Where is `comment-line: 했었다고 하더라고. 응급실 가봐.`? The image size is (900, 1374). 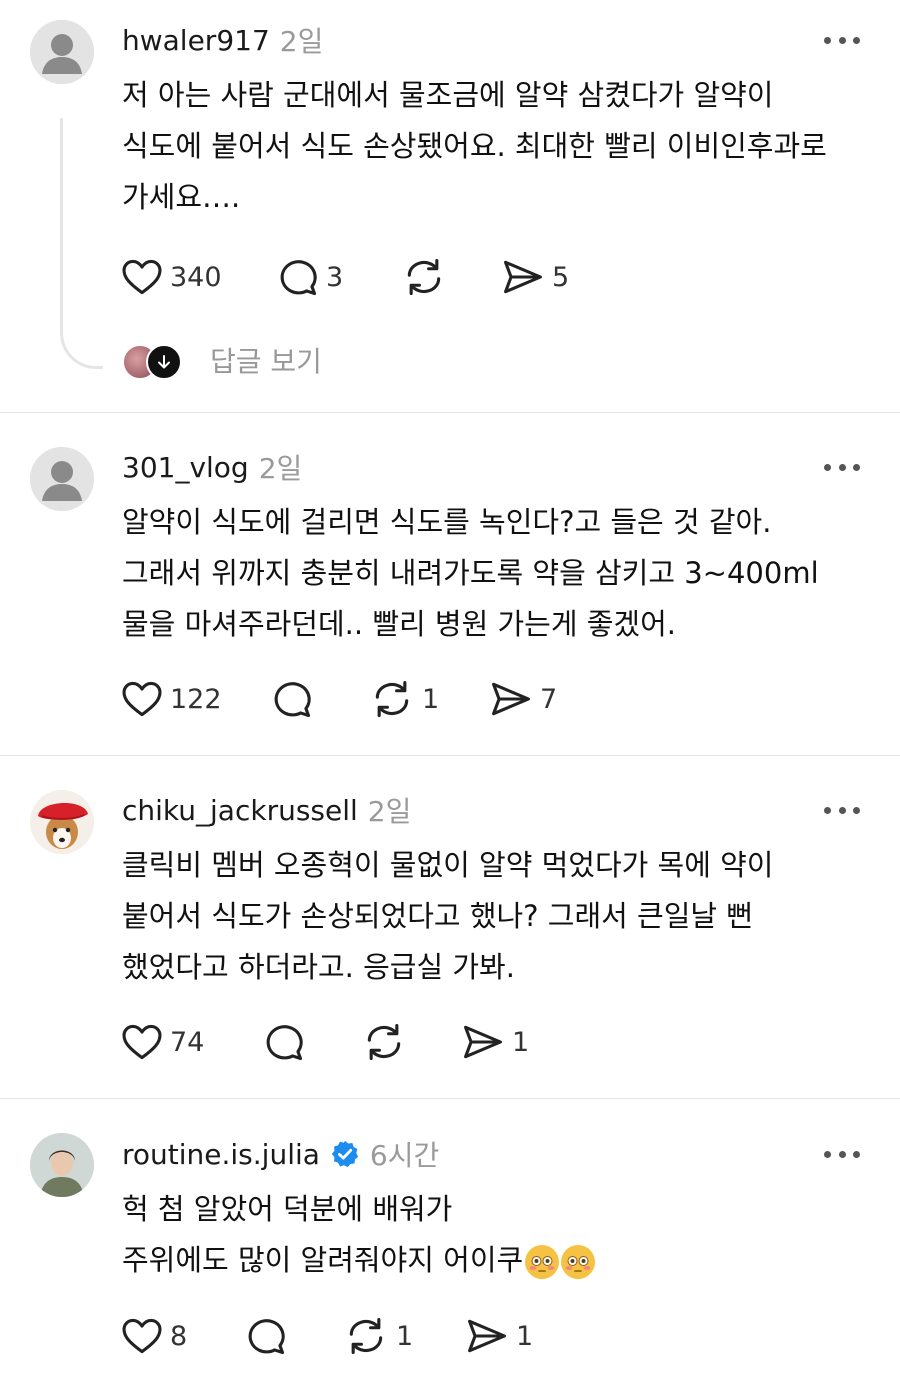 comment-line: 했었다고 하더라고. 응급실 가봐. is located at coordinates (318, 967).